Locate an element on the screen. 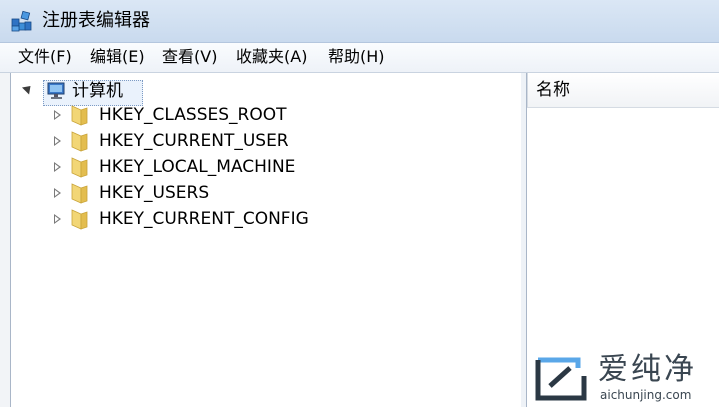  watermark-brand: 爱纯净 is located at coordinates (647, 369).